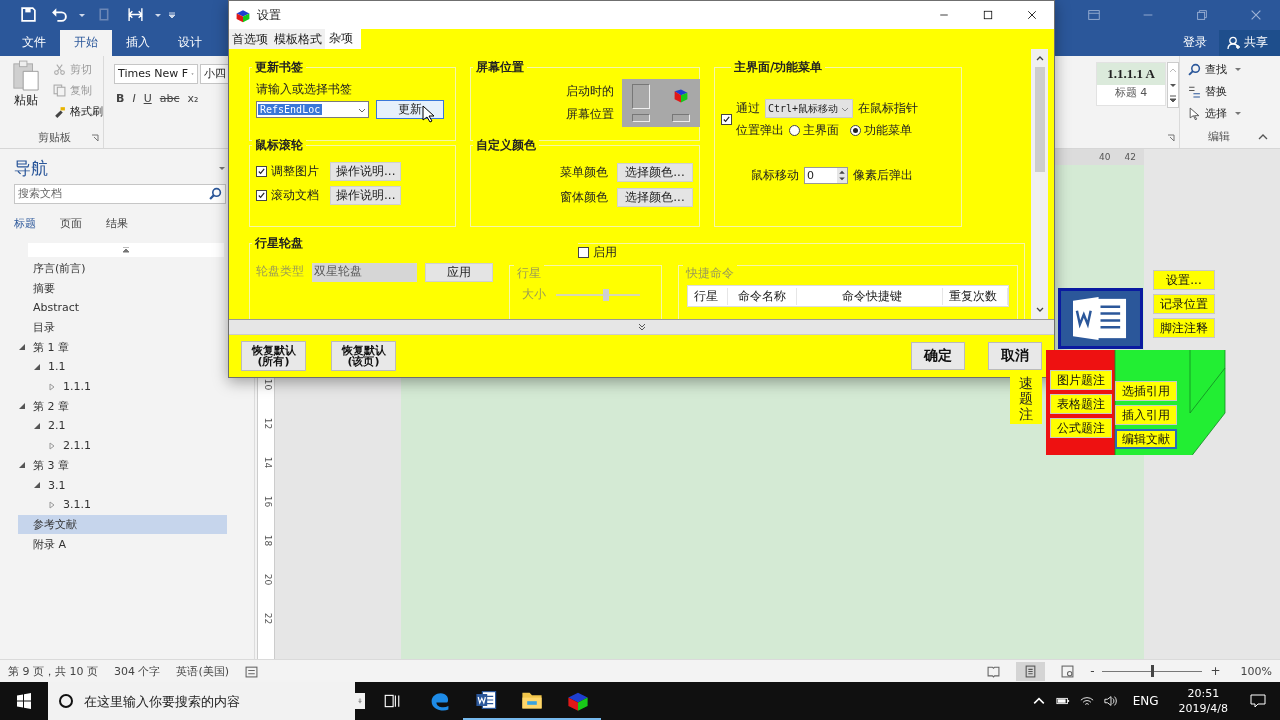 The image size is (1280, 720). I want to click on sign-in-link: 登录, so click(1195, 43).